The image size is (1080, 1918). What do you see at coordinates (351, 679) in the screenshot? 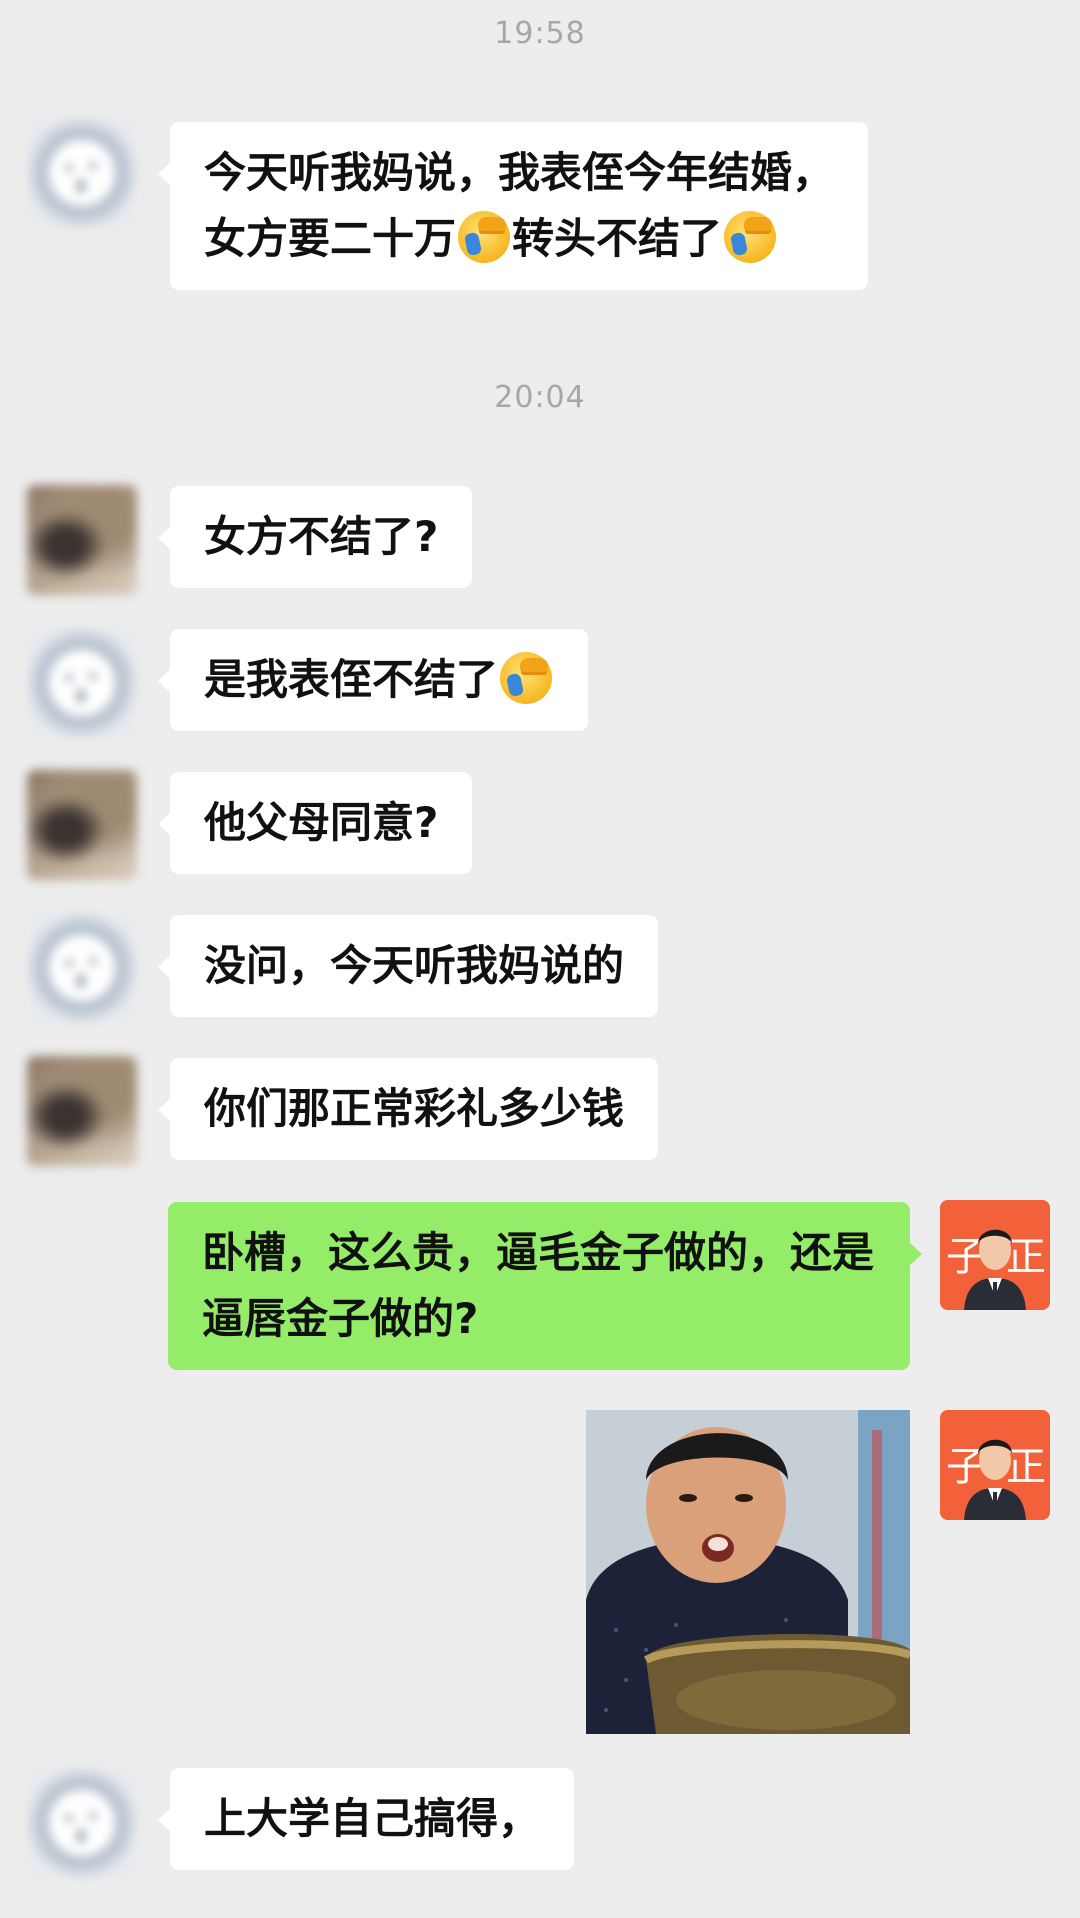
I see `message-text: 是我表侄不结了` at bounding box center [351, 679].